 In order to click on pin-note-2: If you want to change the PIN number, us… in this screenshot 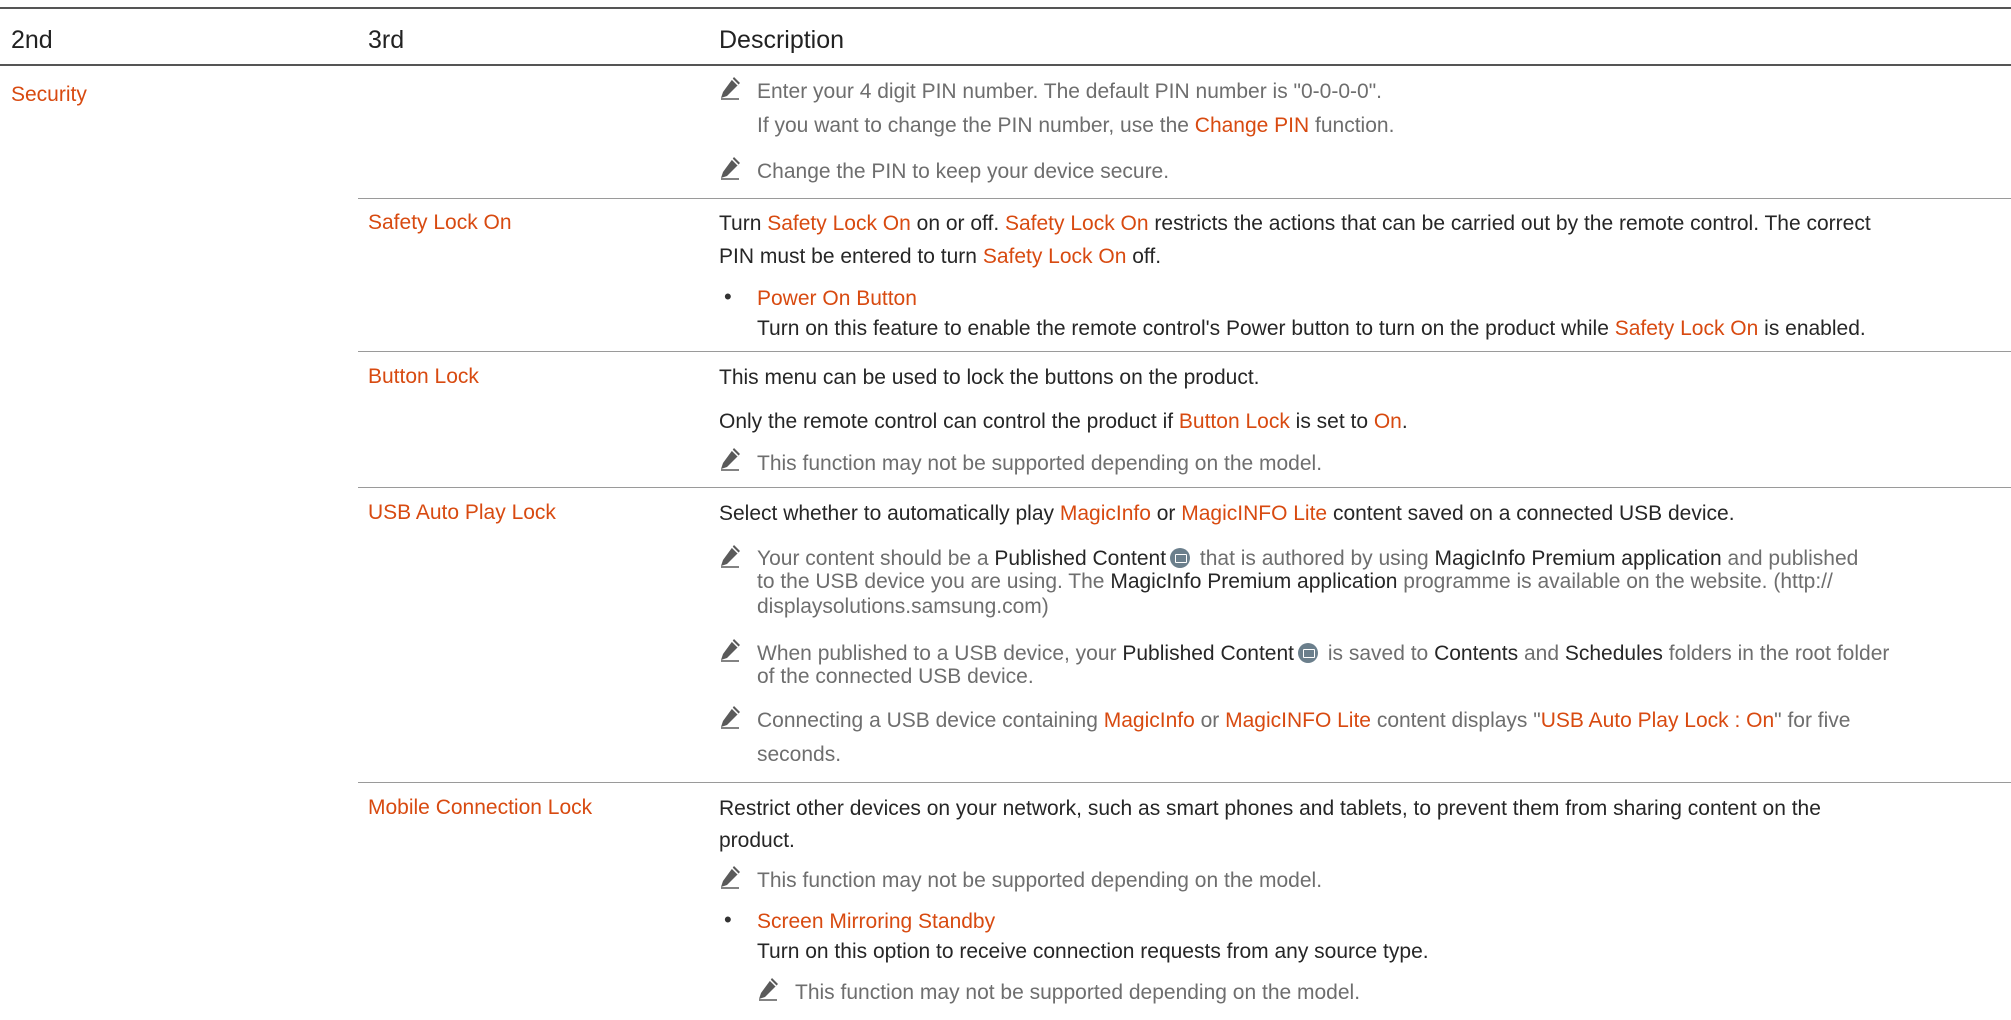, I will do `click(1076, 125)`.